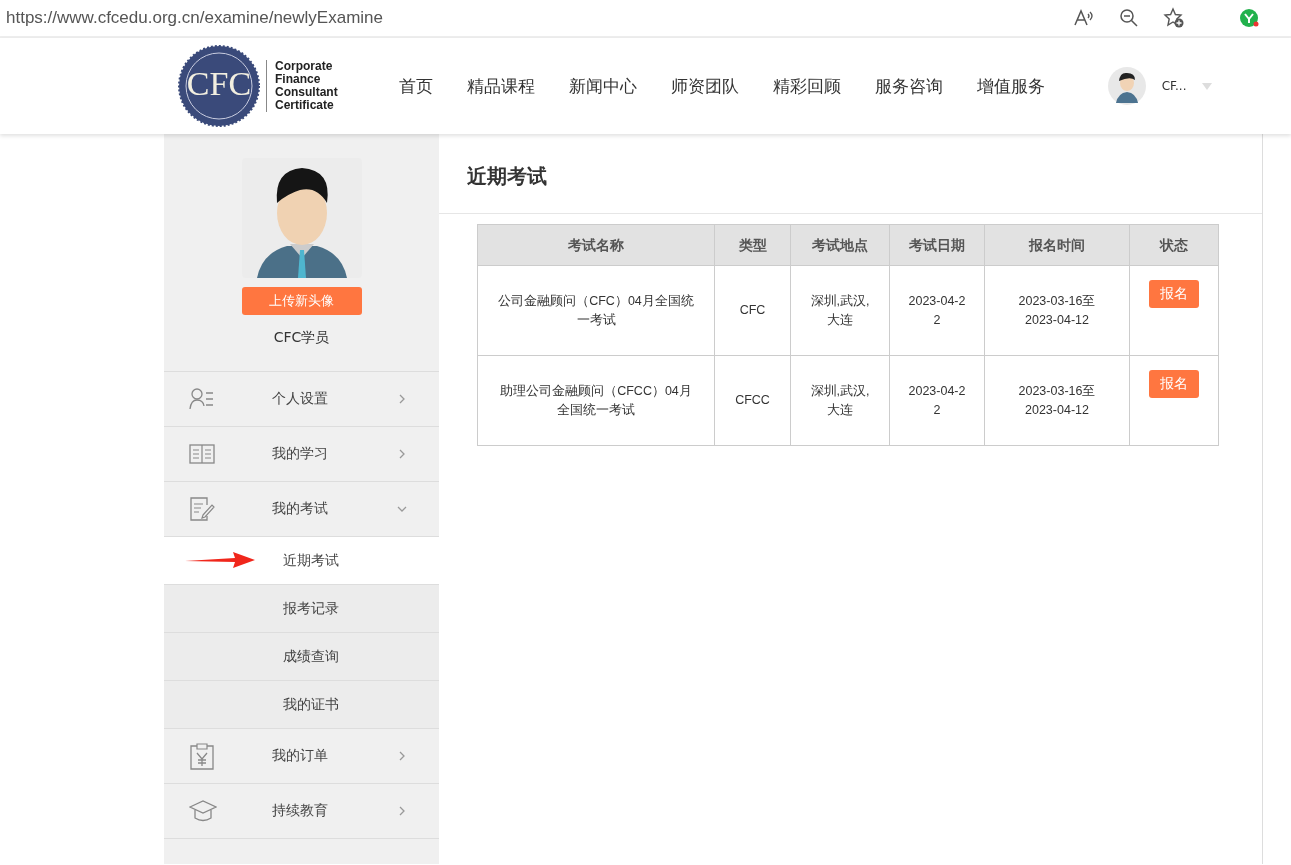 The image size is (1291, 865). What do you see at coordinates (596, 400) in the screenshot?
I see `table-cell: 助理公司金融顾问（CFCC）04月全国统一考试` at bounding box center [596, 400].